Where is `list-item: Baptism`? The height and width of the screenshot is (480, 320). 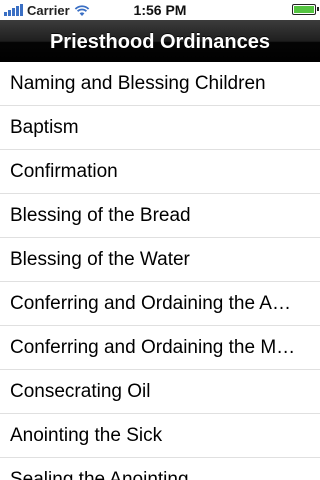
list-item: Baptism is located at coordinates (160, 128).